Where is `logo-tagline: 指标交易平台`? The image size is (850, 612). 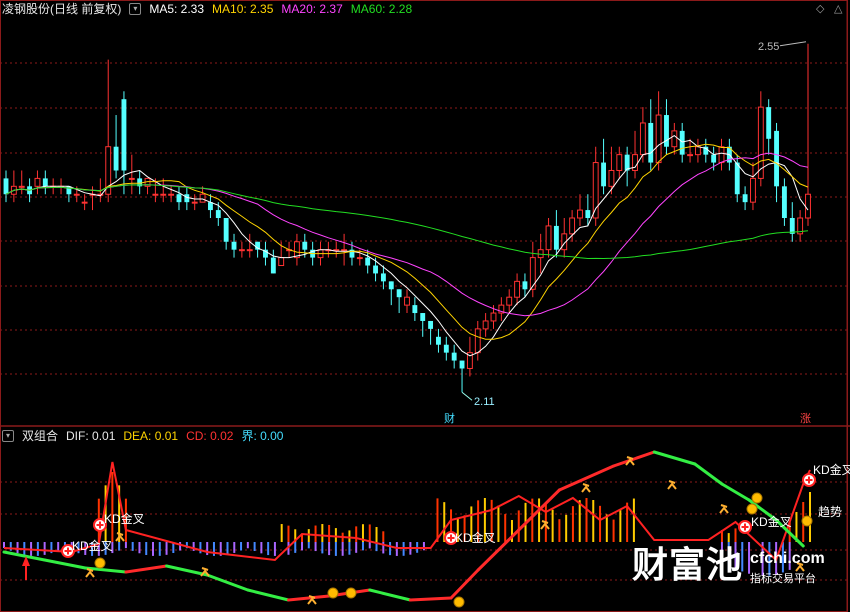
logo-tagline: 指标交易平台 is located at coordinates (783, 579).